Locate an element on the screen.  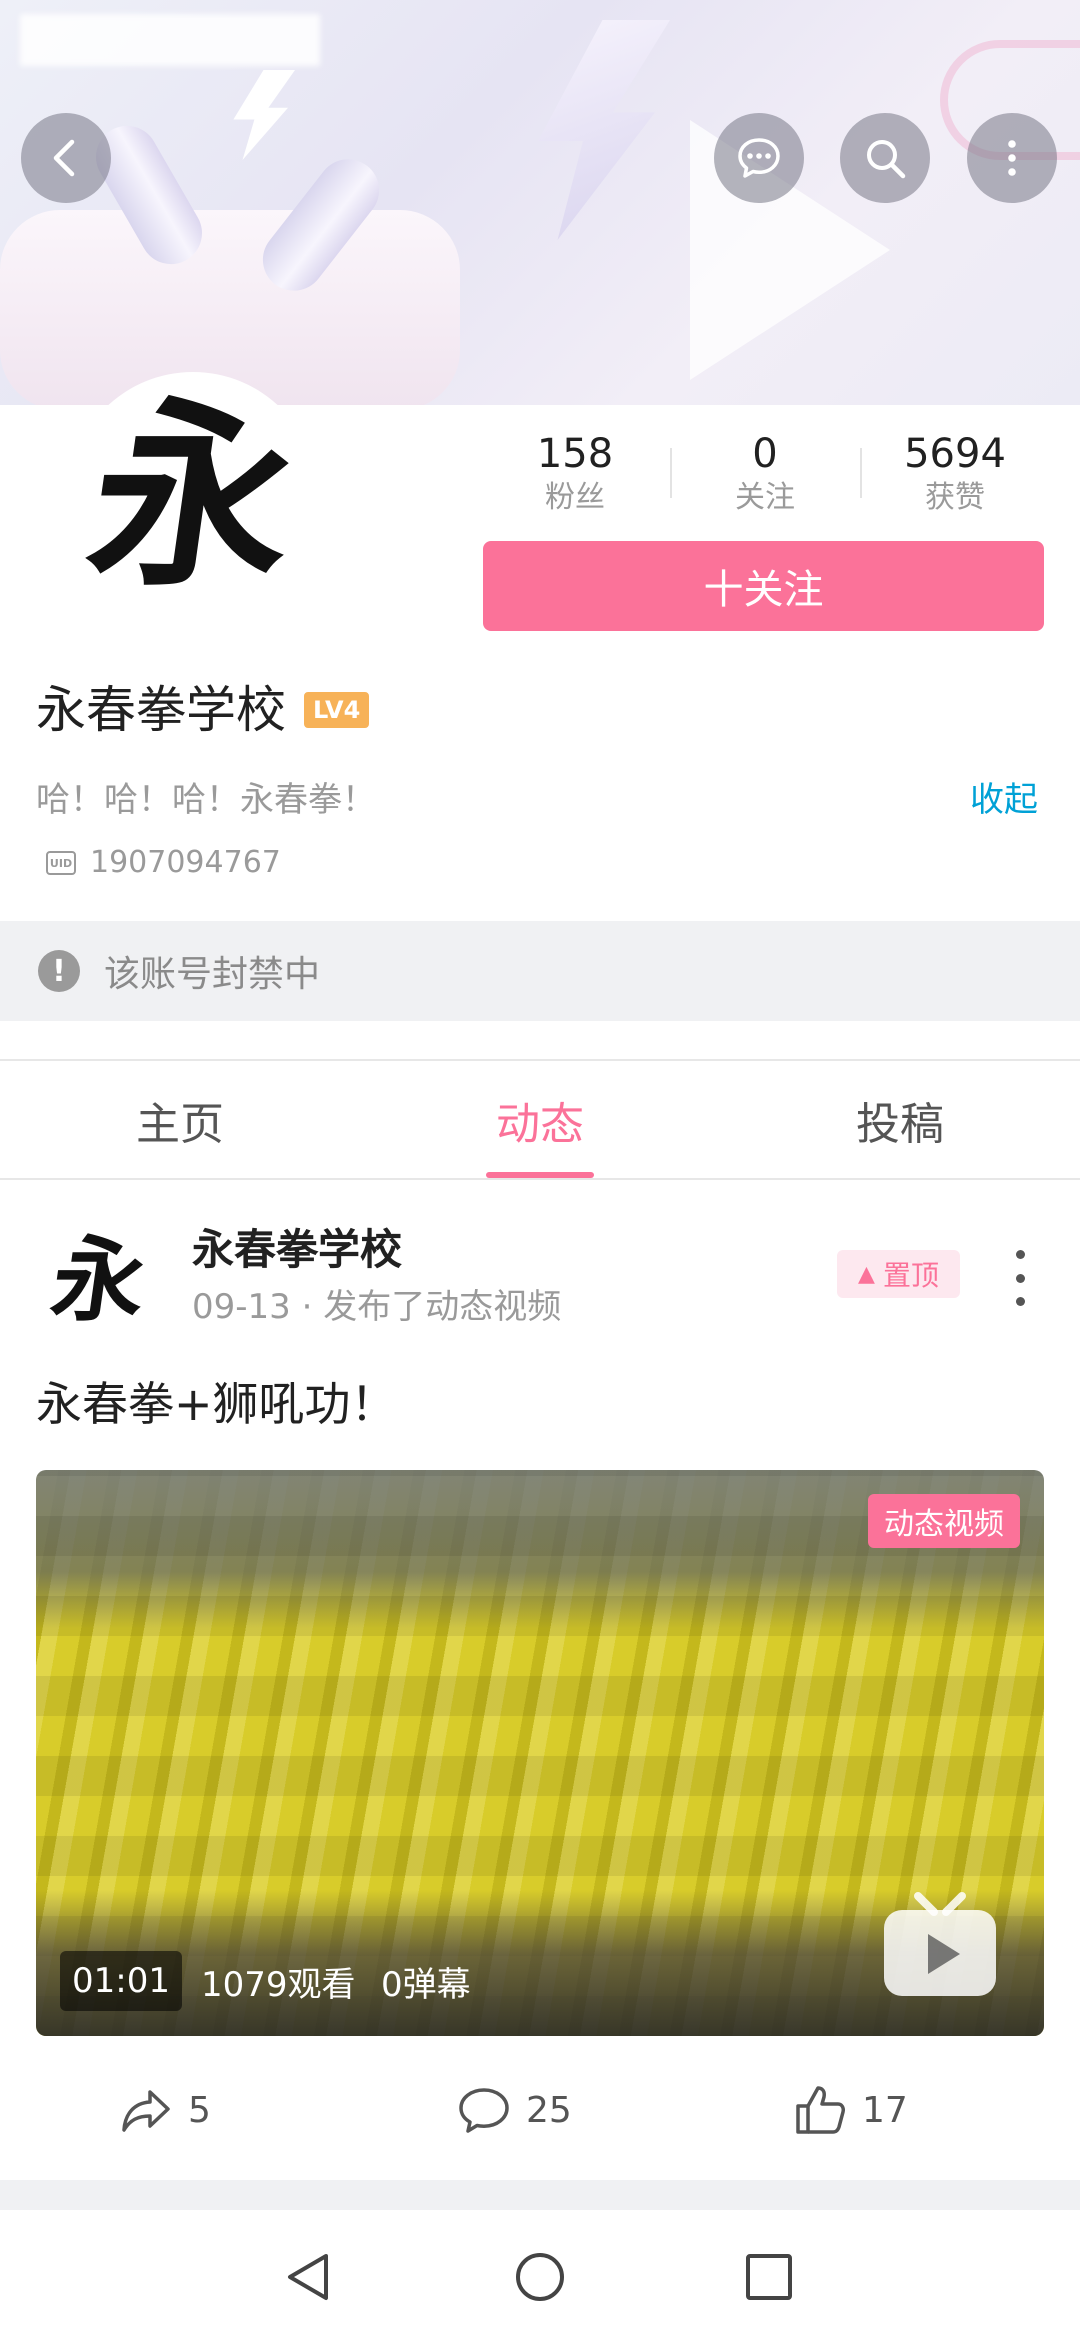
comment-button: 25 is located at coordinates (514, 2110).